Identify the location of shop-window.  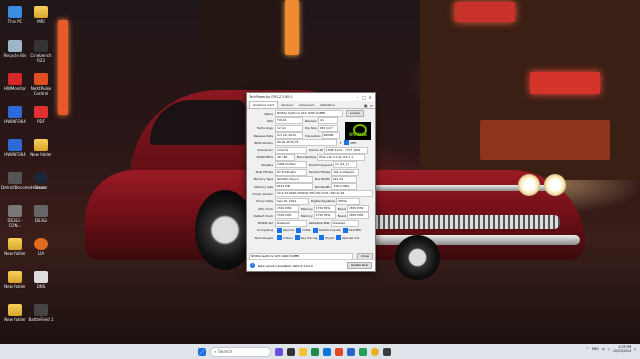
(545, 140).